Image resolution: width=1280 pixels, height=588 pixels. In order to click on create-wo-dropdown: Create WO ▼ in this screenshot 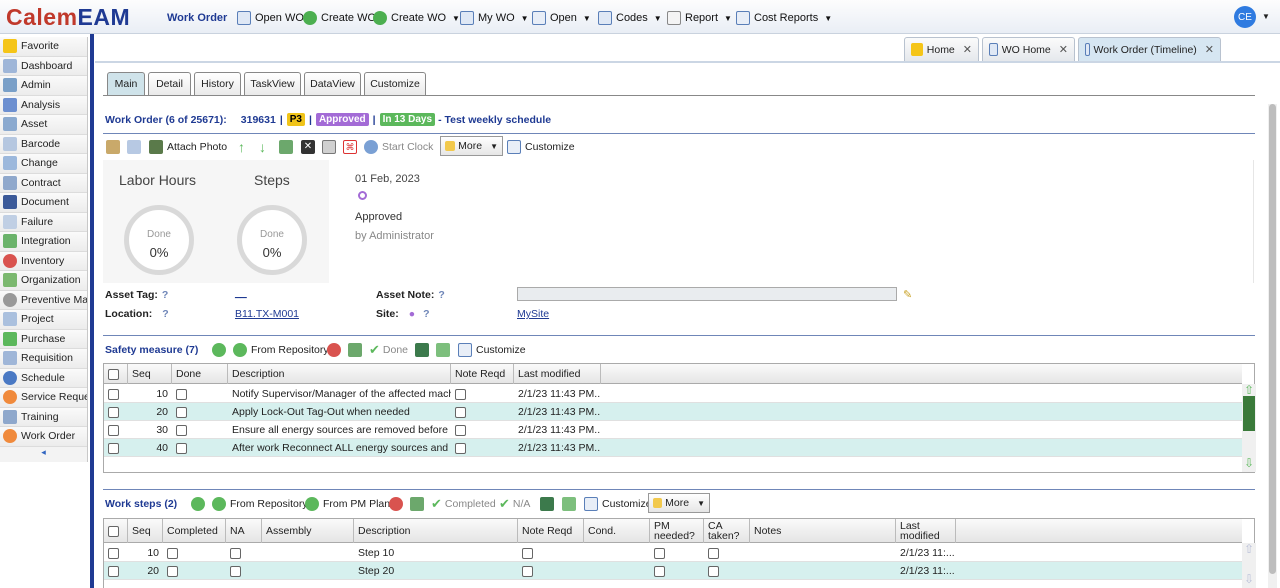, I will do `click(416, 18)`.